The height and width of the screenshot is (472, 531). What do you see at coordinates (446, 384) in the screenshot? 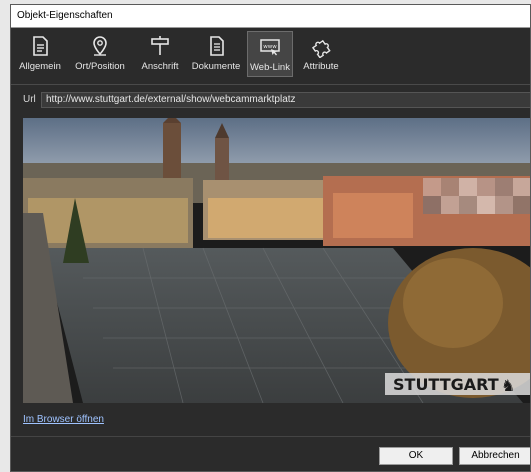
I see `stuttgart-logo-text: STUTTGART` at bounding box center [446, 384].